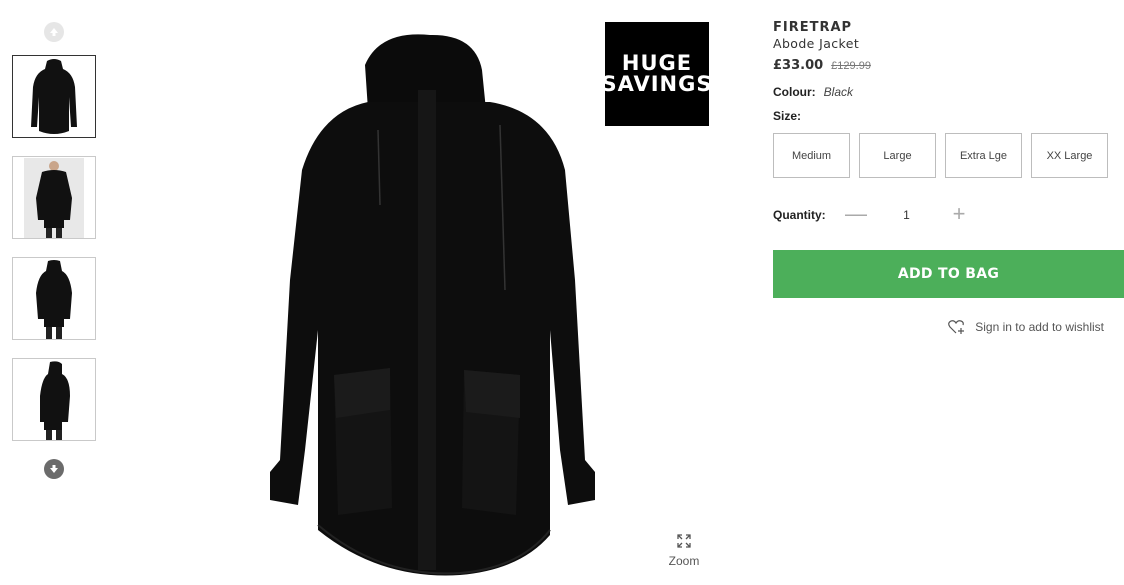 The image size is (1124, 585). I want to click on arrow-up-icon, so click(54, 32).